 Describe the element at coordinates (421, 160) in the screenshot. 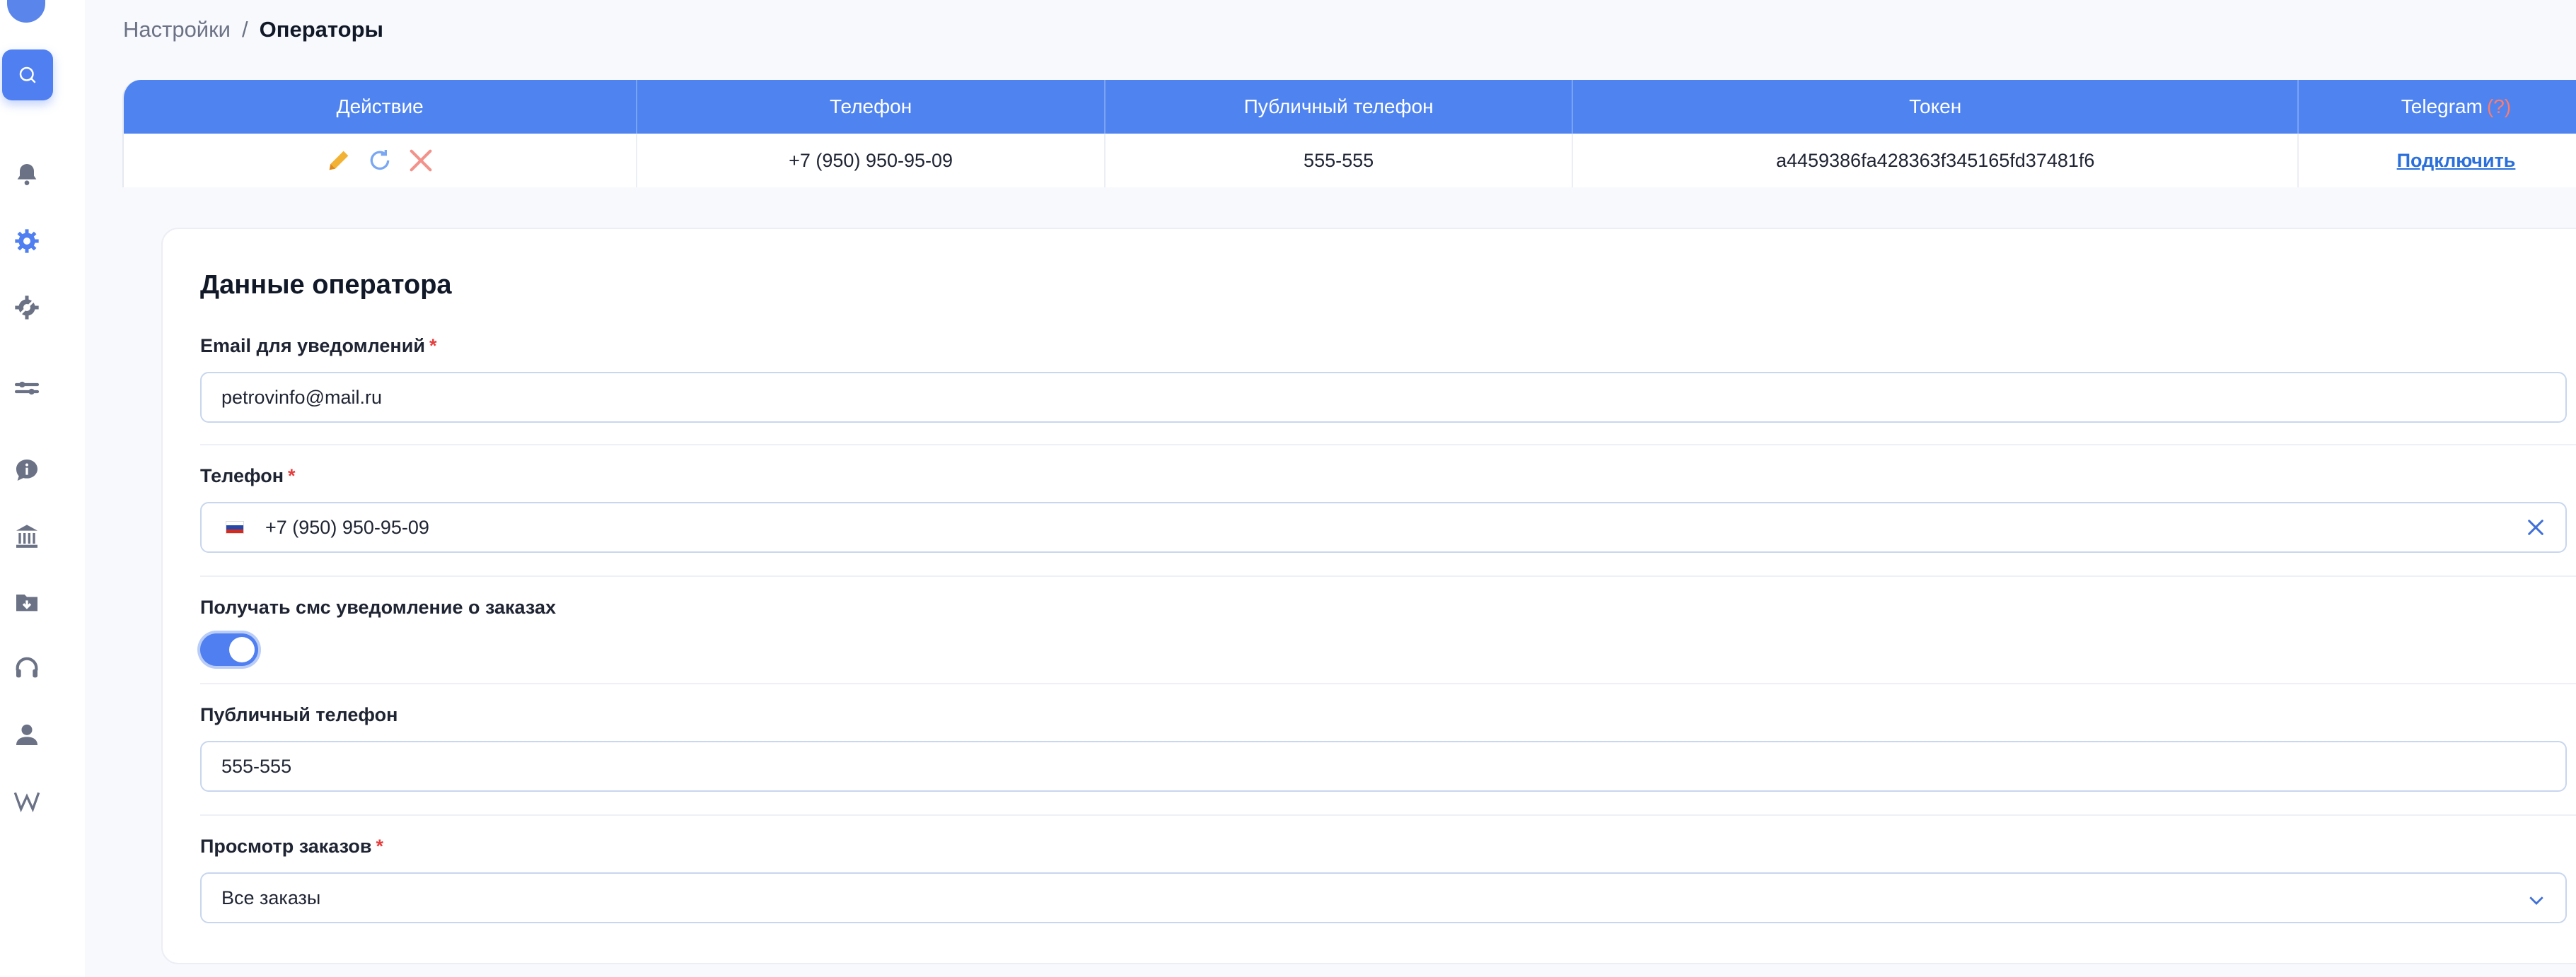

I see `delete-x-icon` at that location.